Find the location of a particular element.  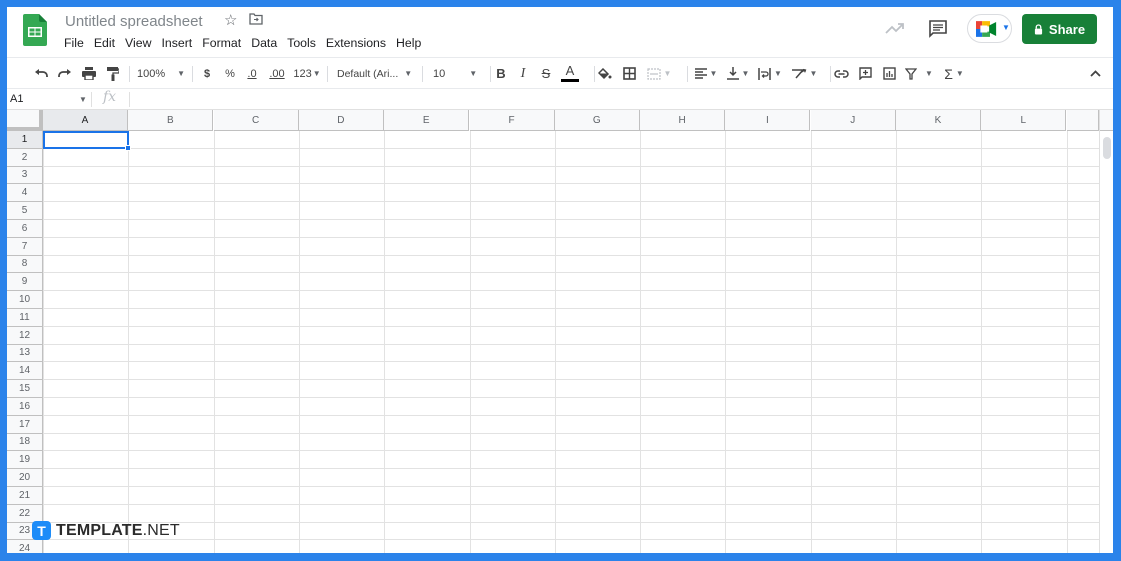

zoom-value: 100% is located at coordinates (151, 73).